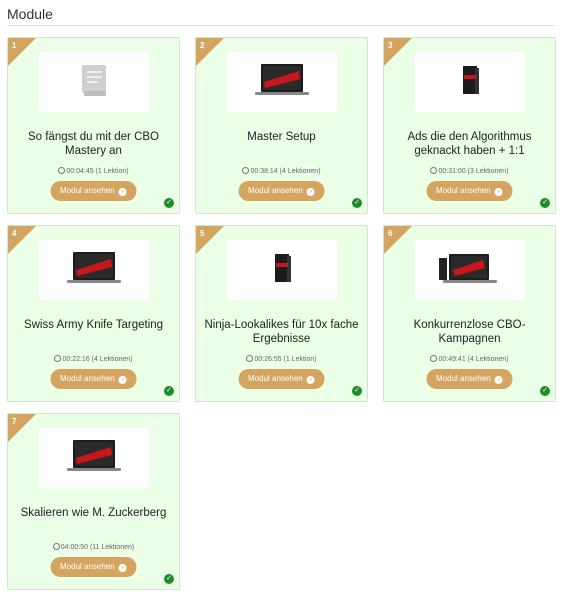  Describe the element at coordinates (390, 233) in the screenshot. I see `module-number: 6` at that location.